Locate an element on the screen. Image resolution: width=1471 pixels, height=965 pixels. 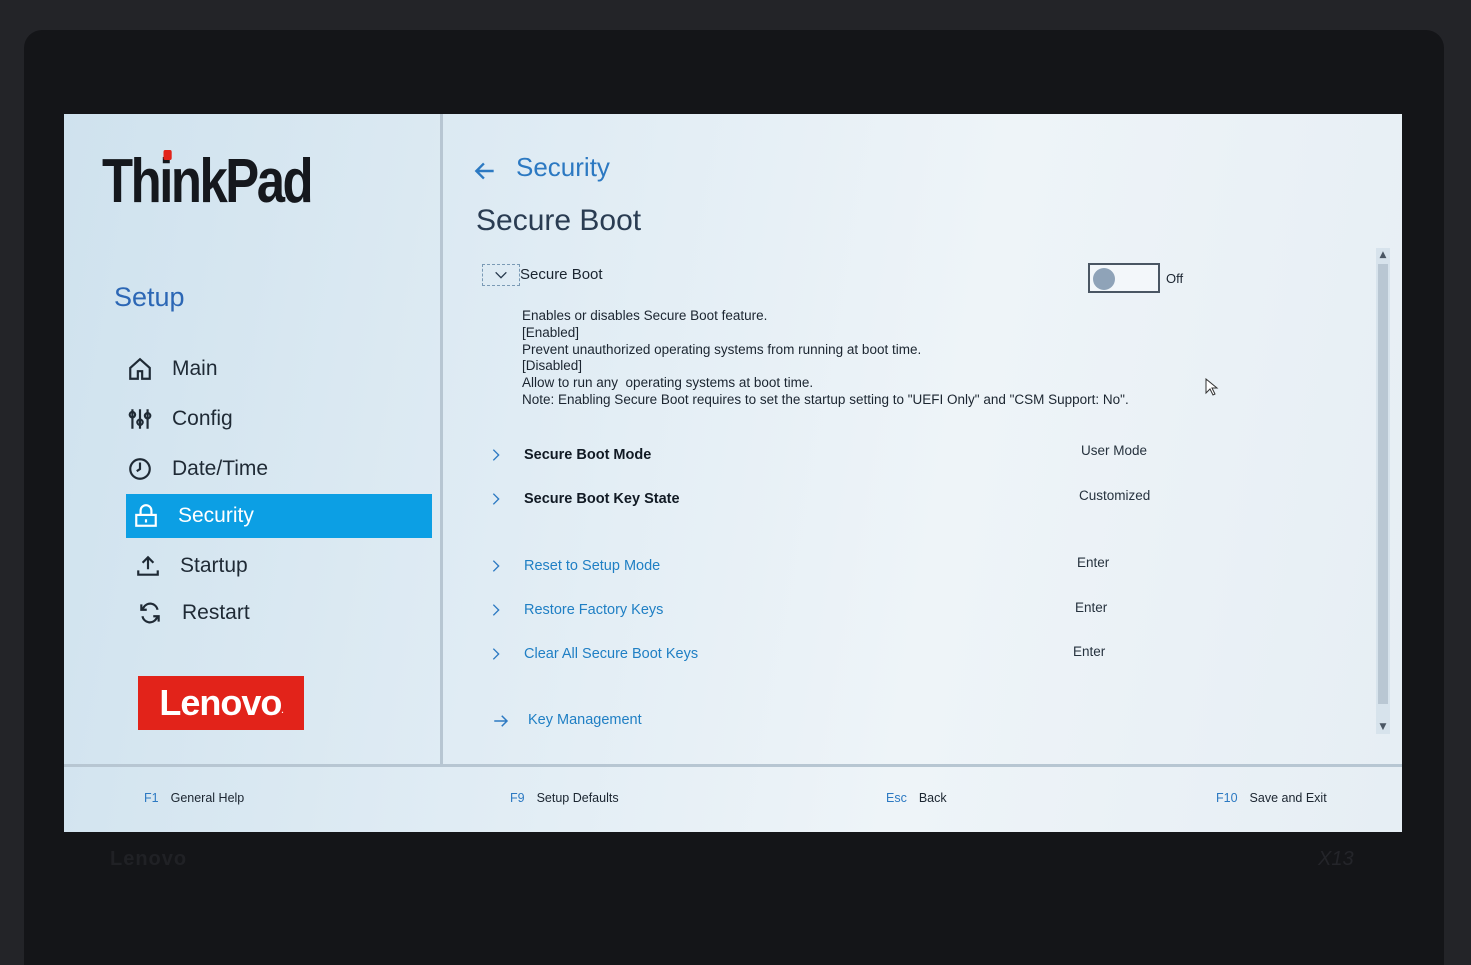
secure-boot-label: Secure Boot is located at coordinates (561, 274).